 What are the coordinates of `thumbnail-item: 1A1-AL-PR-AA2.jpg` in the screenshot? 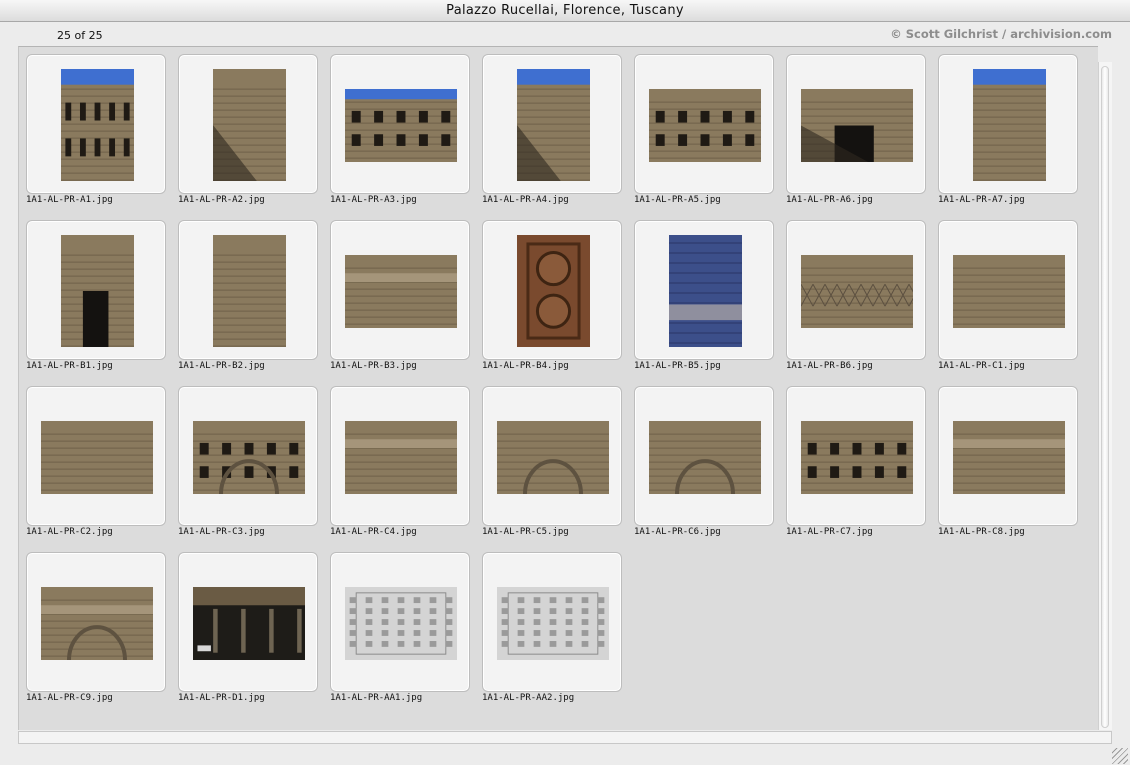 It's located at (551, 628).